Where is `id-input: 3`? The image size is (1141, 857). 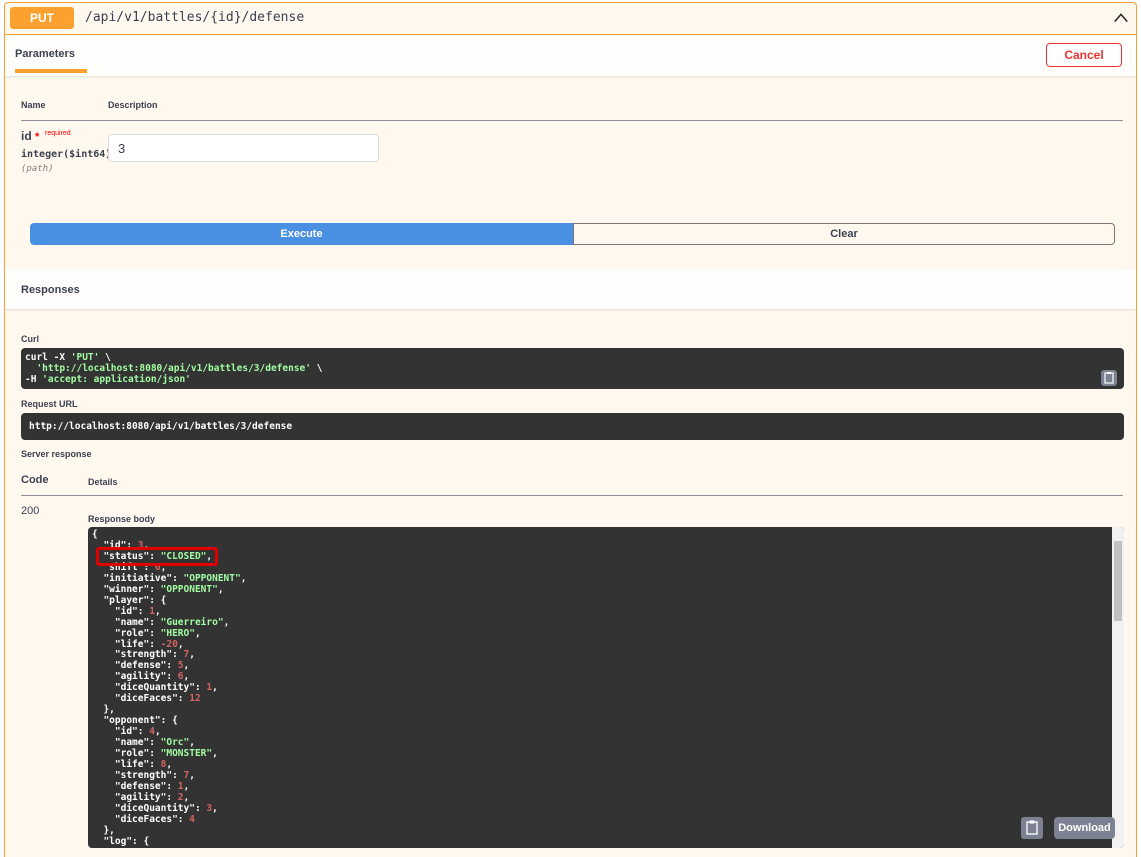
id-input: 3 is located at coordinates (243, 148).